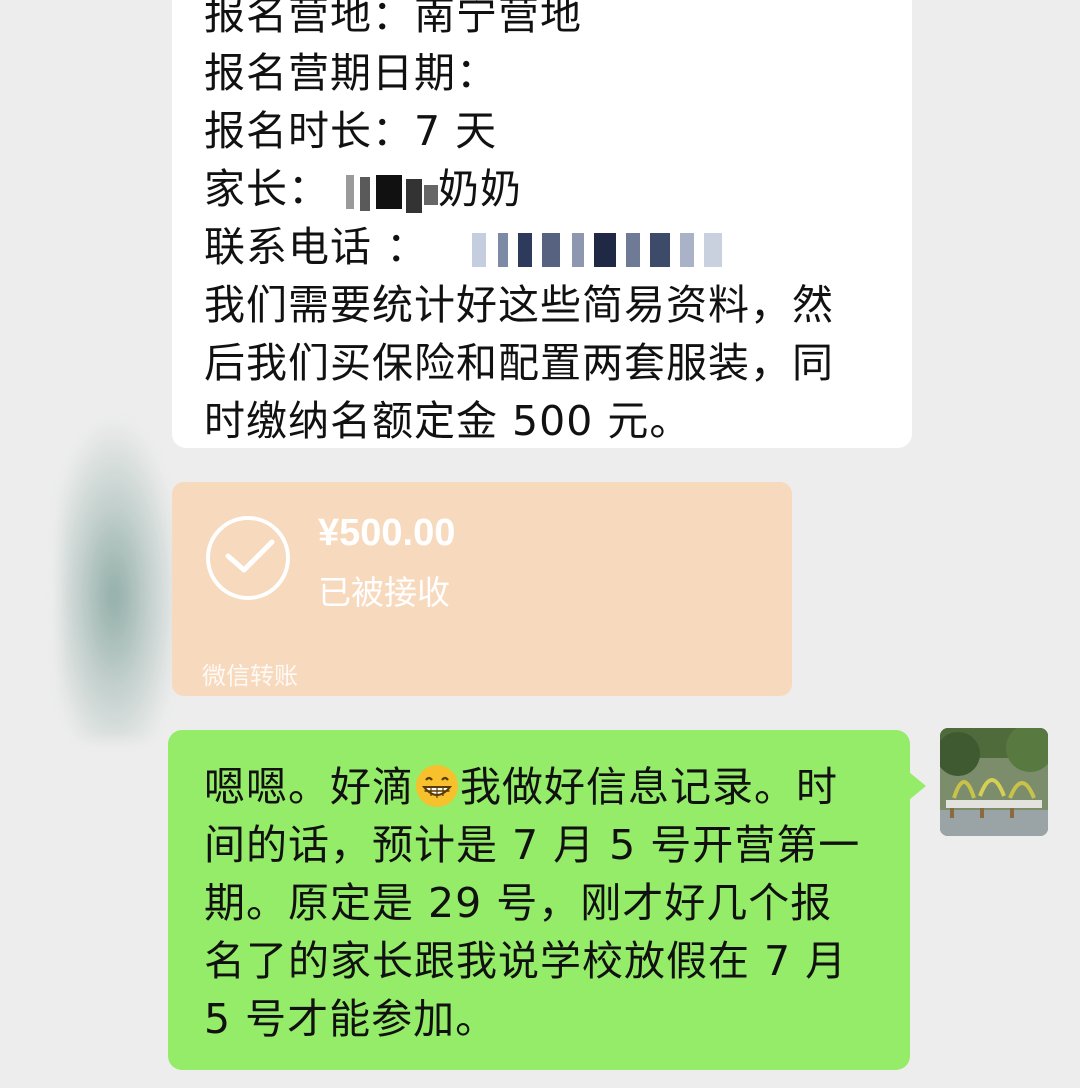 The height and width of the screenshot is (1088, 1080). I want to click on redacted-name-mosaic, so click(392, 192).